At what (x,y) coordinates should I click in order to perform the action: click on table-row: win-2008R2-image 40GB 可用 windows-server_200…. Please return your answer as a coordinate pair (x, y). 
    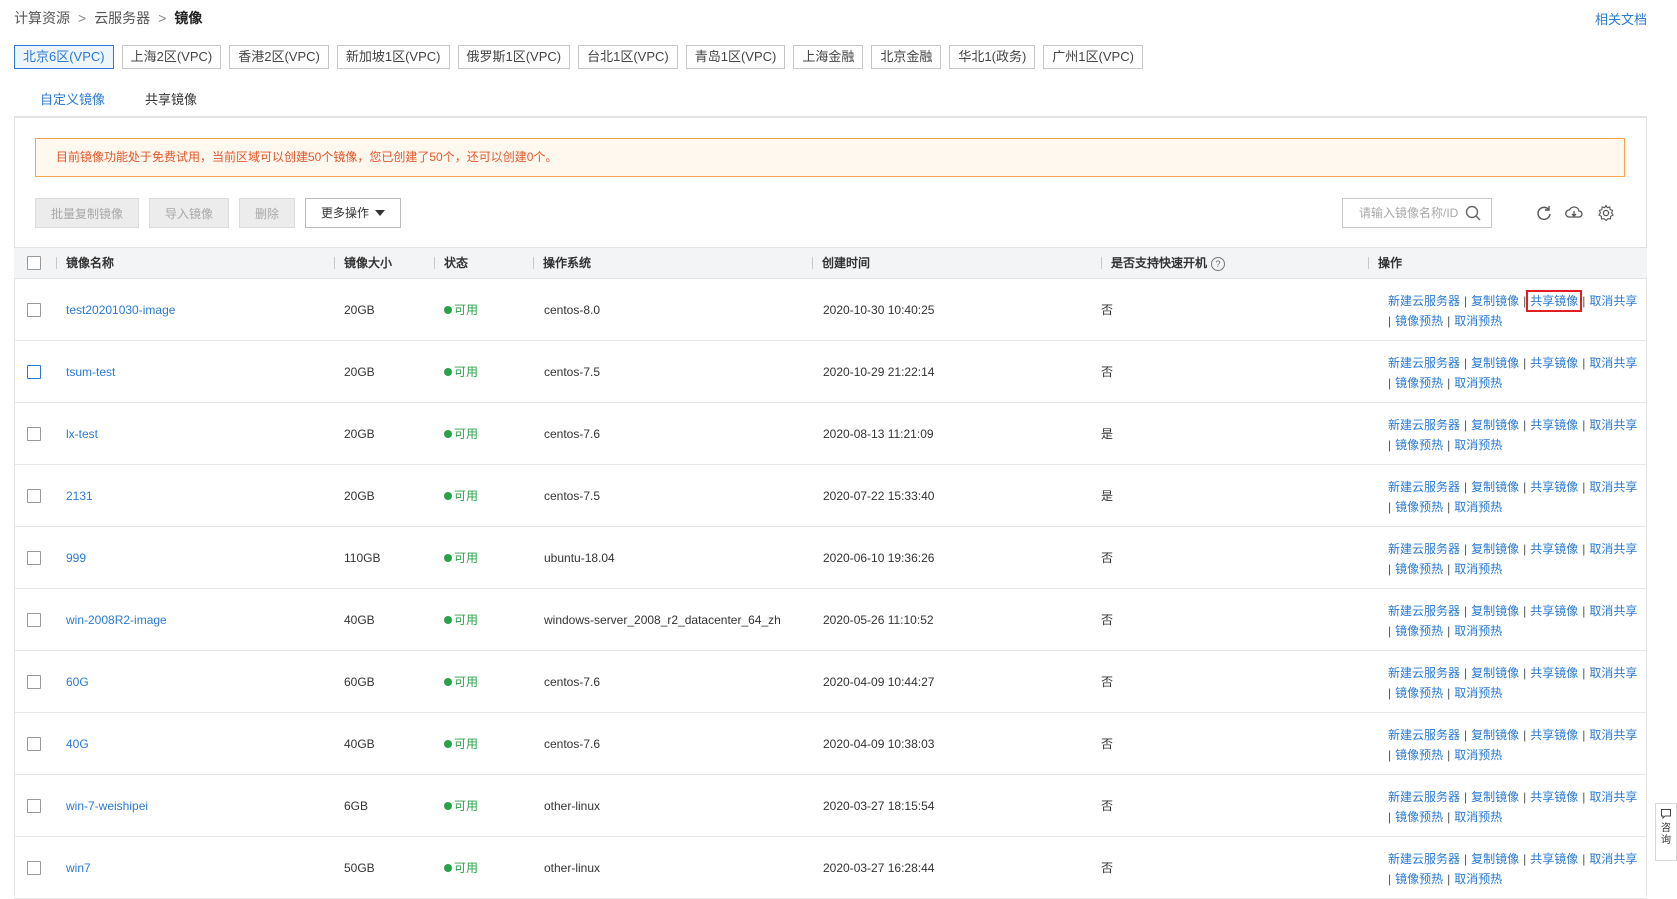
    Looking at the image, I should click on (830, 620).